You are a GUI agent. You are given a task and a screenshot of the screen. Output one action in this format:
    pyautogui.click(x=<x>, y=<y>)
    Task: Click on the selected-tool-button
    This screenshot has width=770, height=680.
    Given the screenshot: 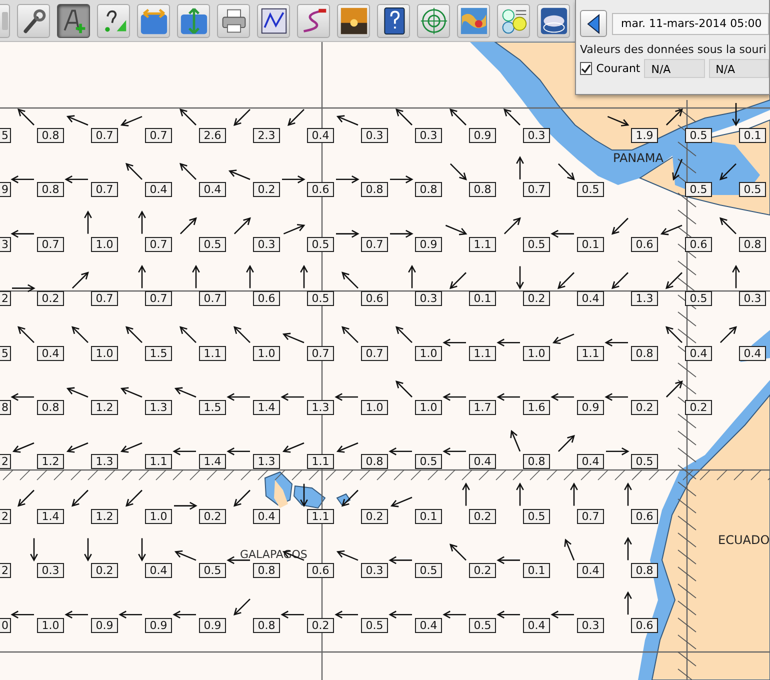 What is the action you would take?
    pyautogui.click(x=73, y=21)
    